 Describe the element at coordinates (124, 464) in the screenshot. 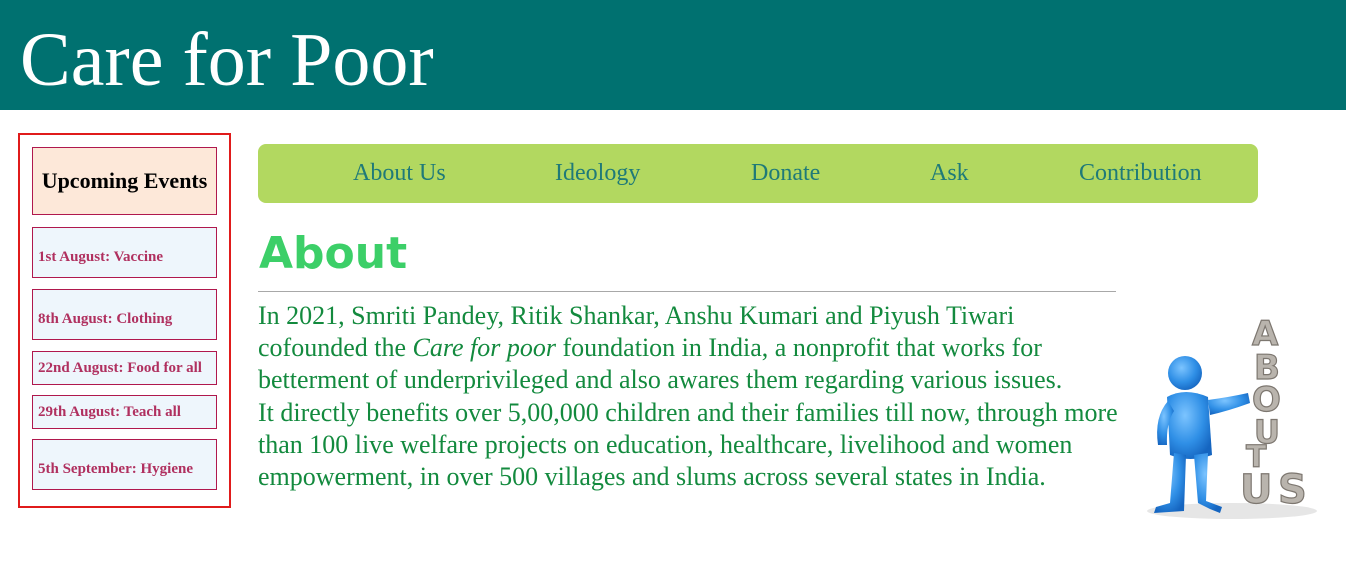

I see `event-item: 5th September: Hygiene` at that location.